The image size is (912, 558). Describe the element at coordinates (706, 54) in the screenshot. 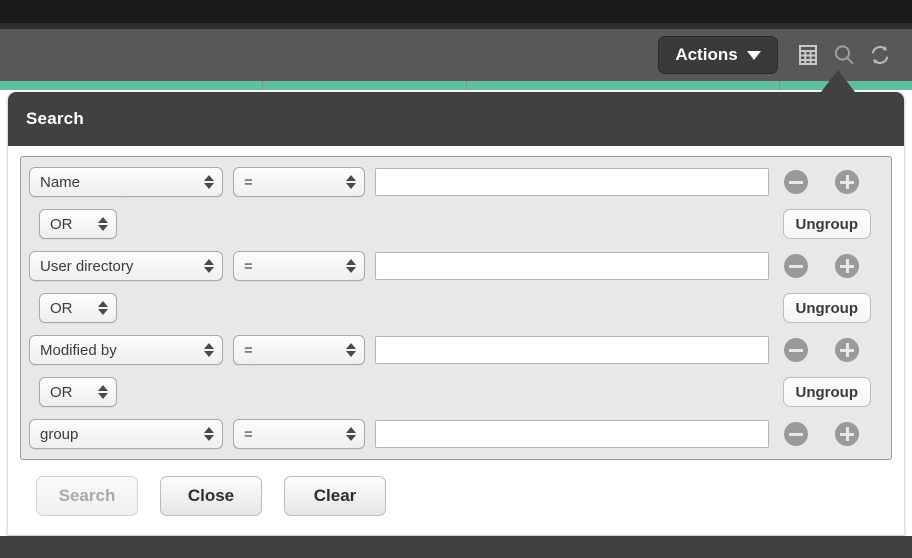

I see `actions-button-label: Actions` at that location.